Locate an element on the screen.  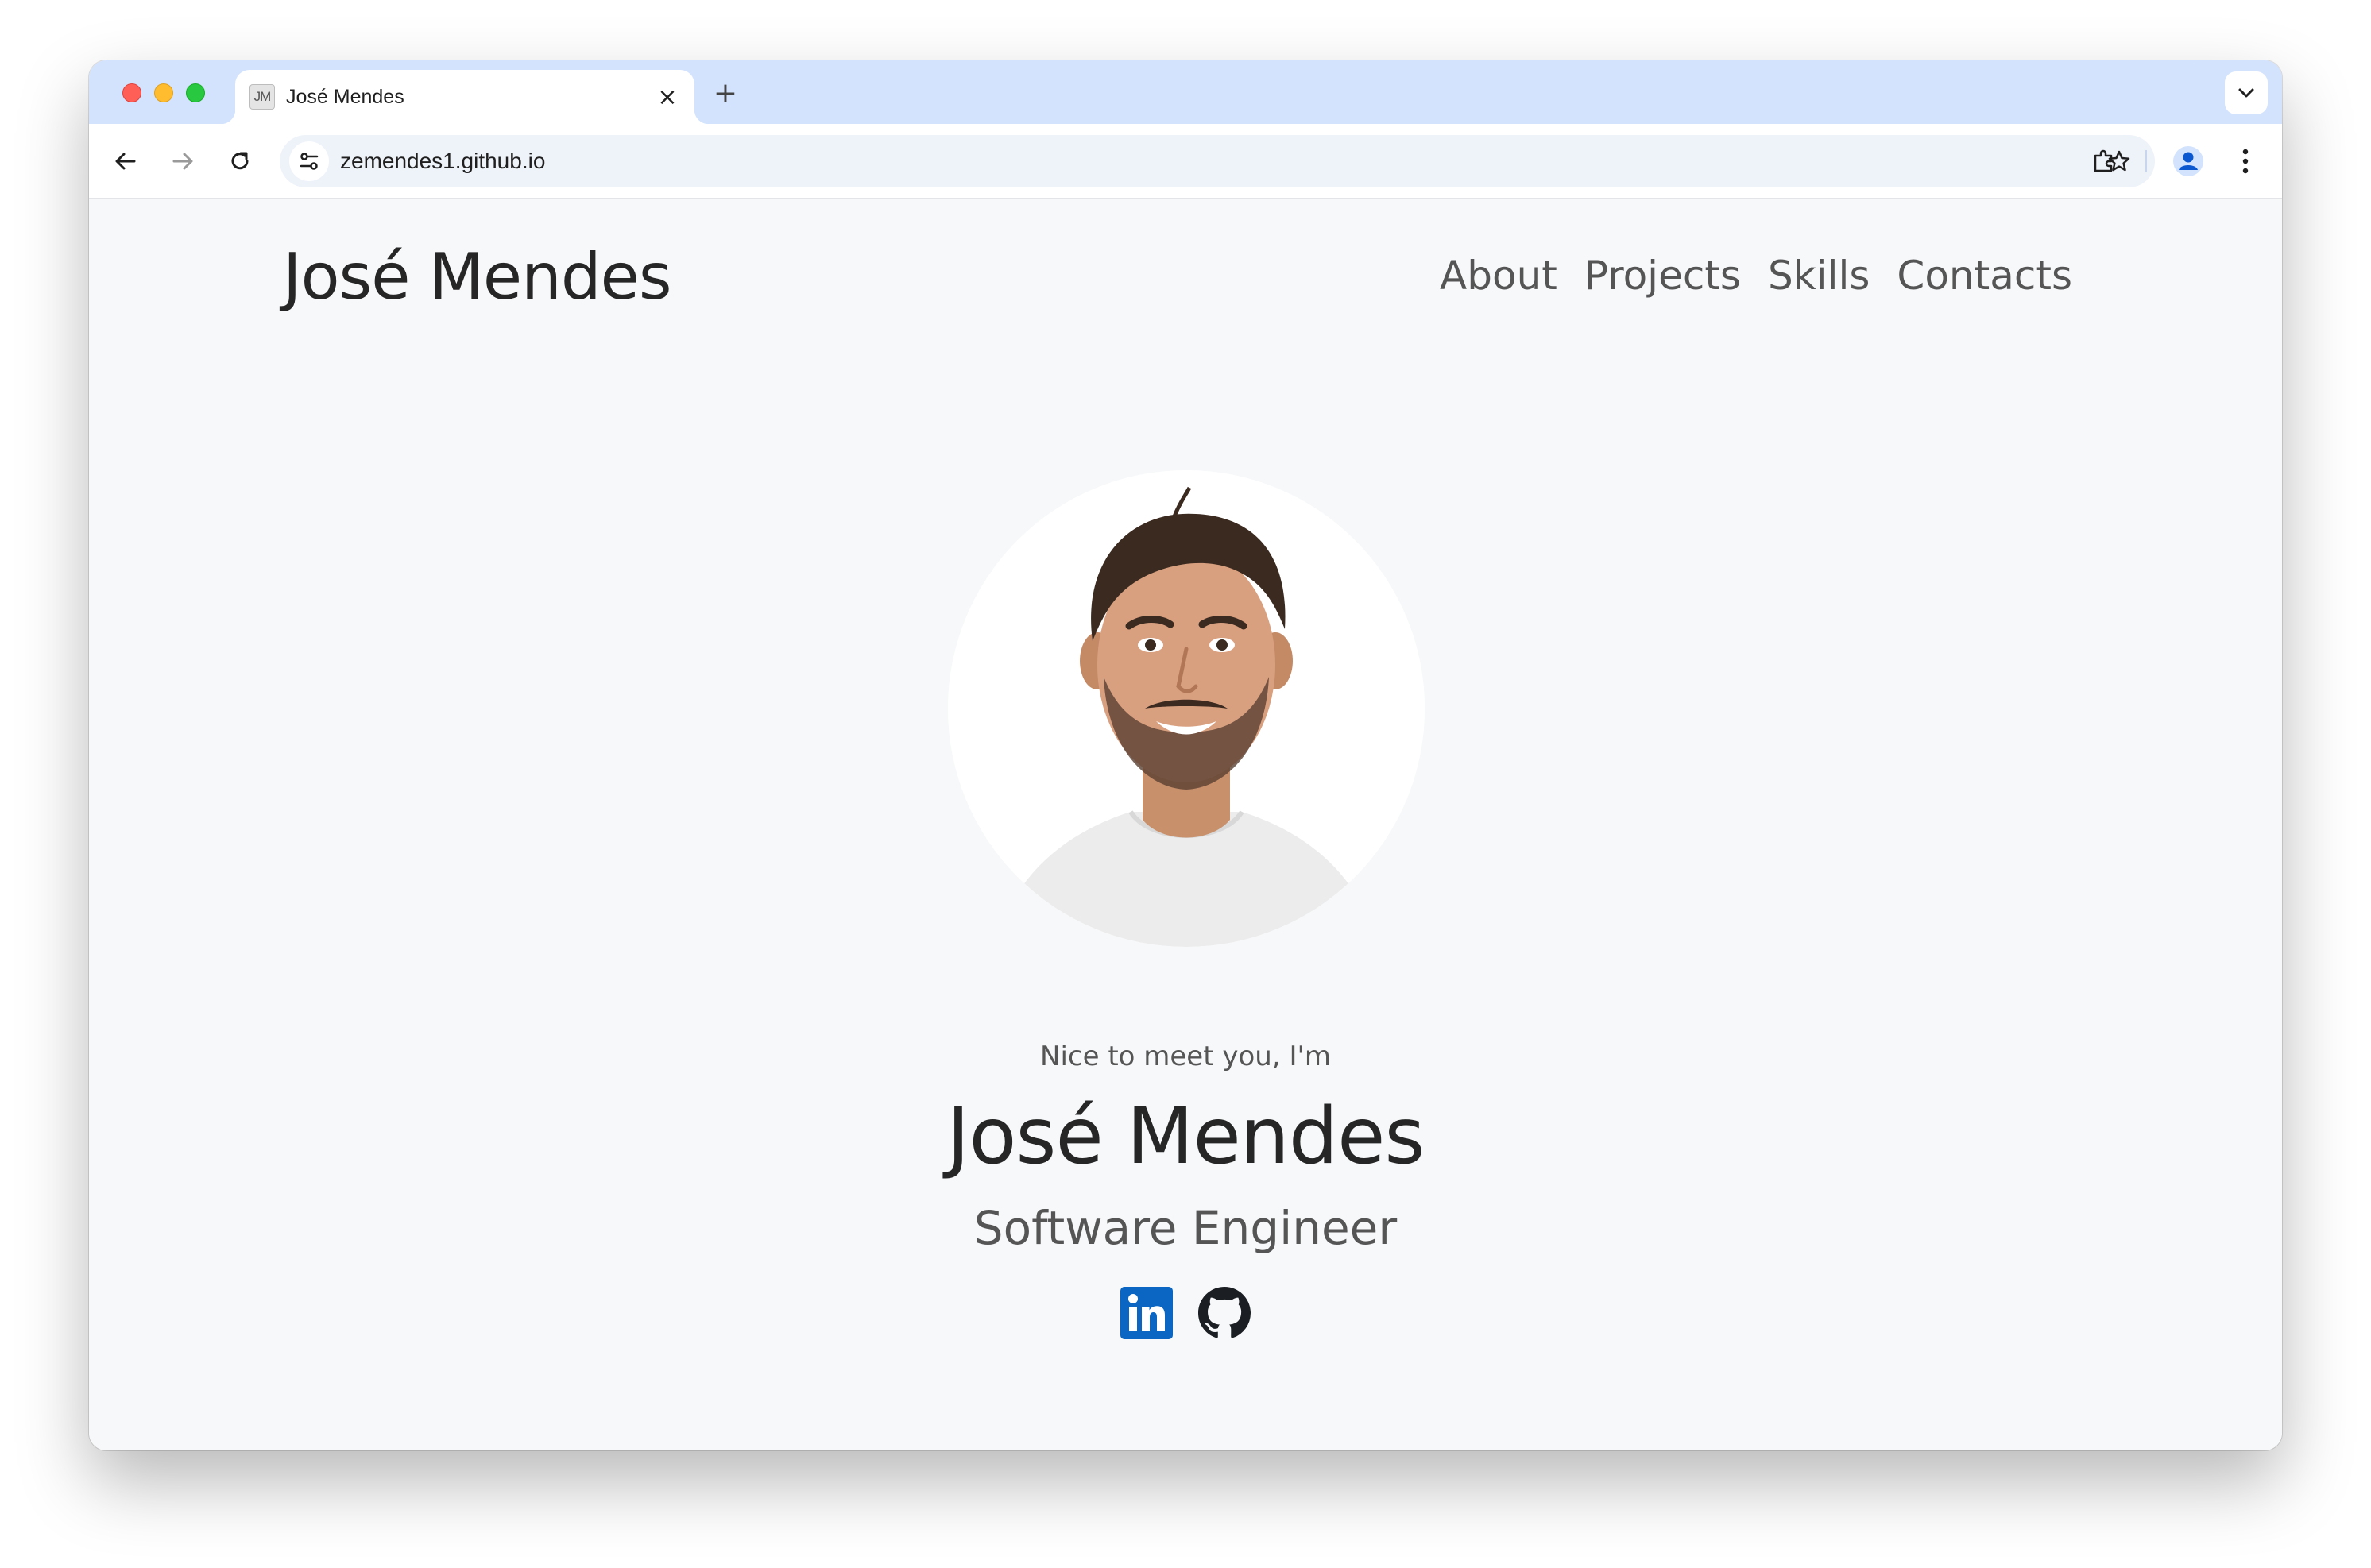
site-nav: About Projects Skills Contacts is located at coordinates (1756, 276).